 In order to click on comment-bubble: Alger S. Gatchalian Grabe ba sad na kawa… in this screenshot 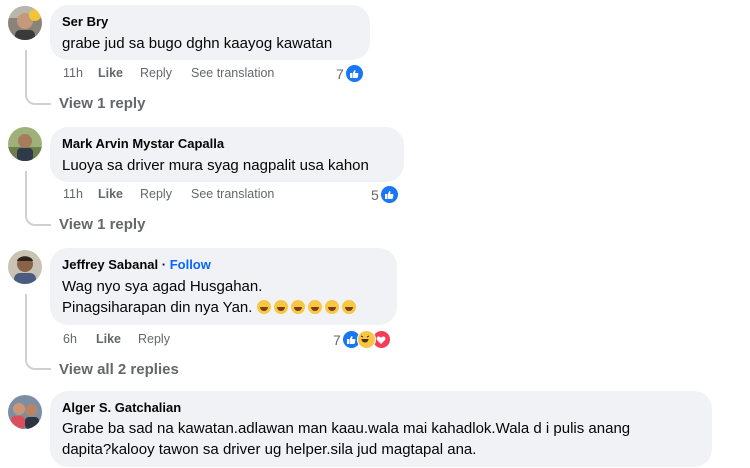, I will do `click(381, 429)`.